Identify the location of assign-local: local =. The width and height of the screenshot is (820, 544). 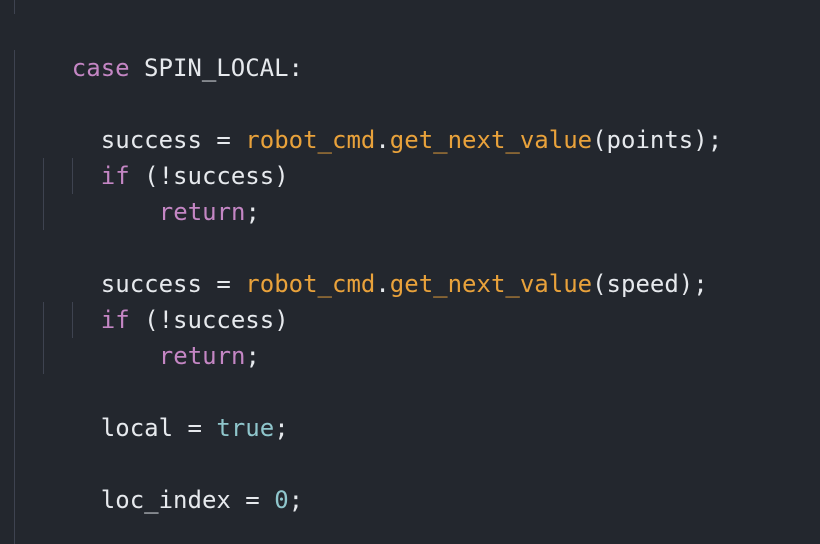
(158, 428).